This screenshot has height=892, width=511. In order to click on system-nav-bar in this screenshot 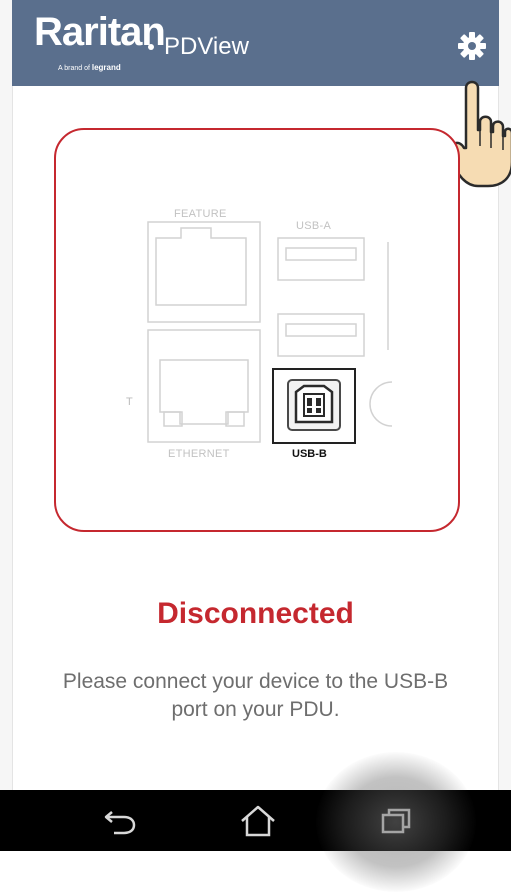, I will do `click(255, 820)`.